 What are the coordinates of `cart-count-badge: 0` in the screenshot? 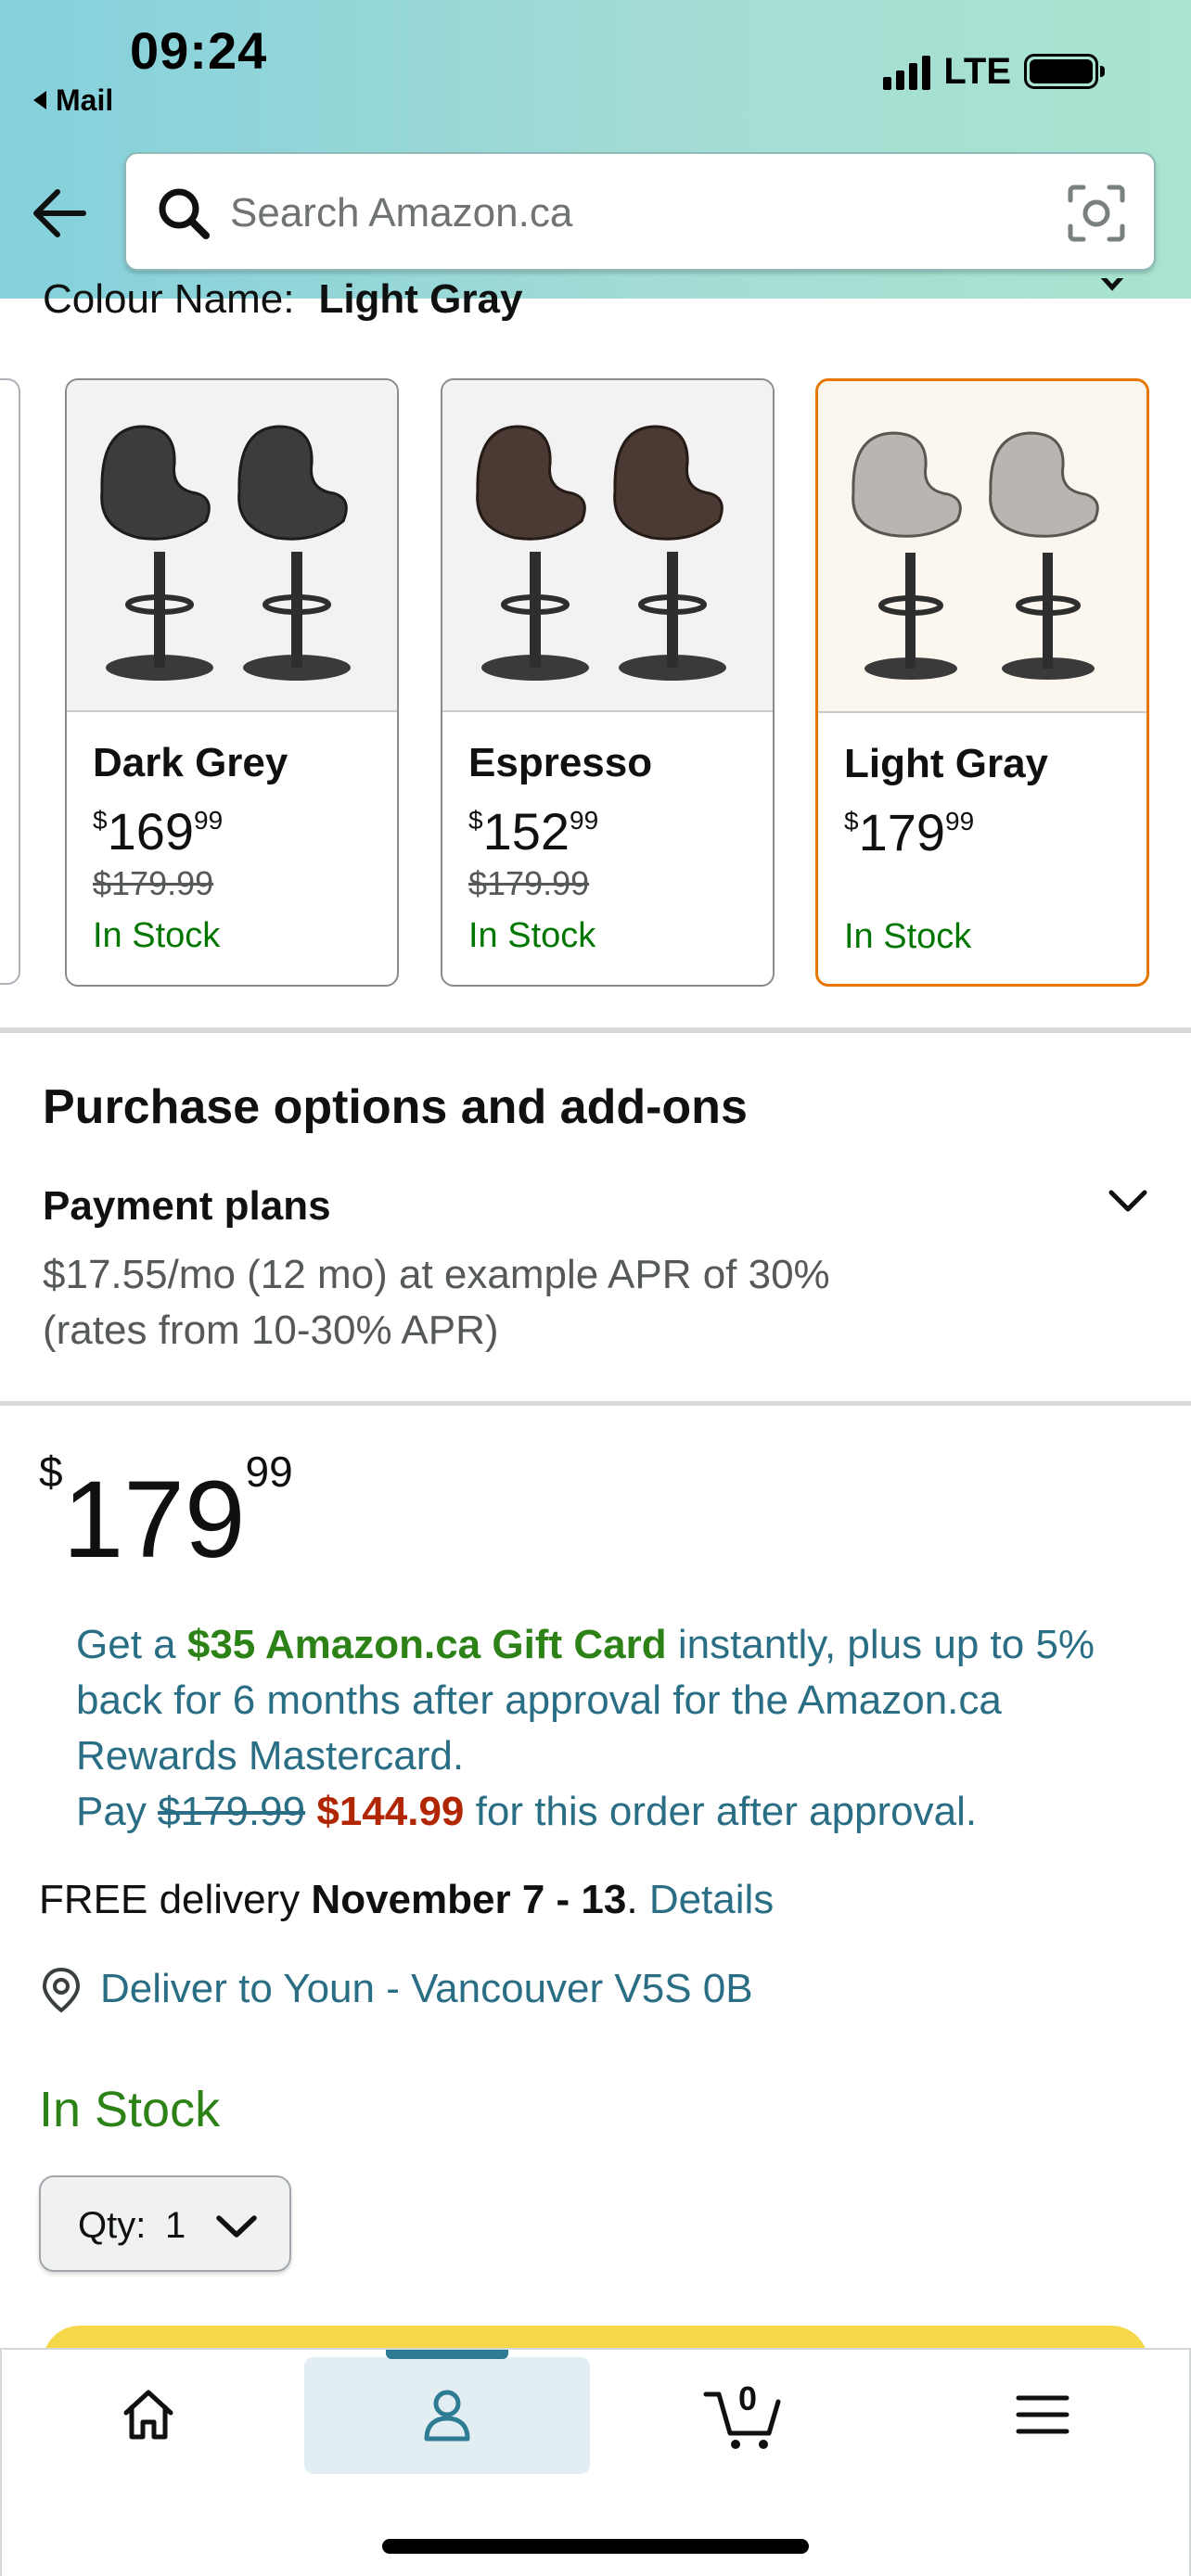 It's located at (748, 2398).